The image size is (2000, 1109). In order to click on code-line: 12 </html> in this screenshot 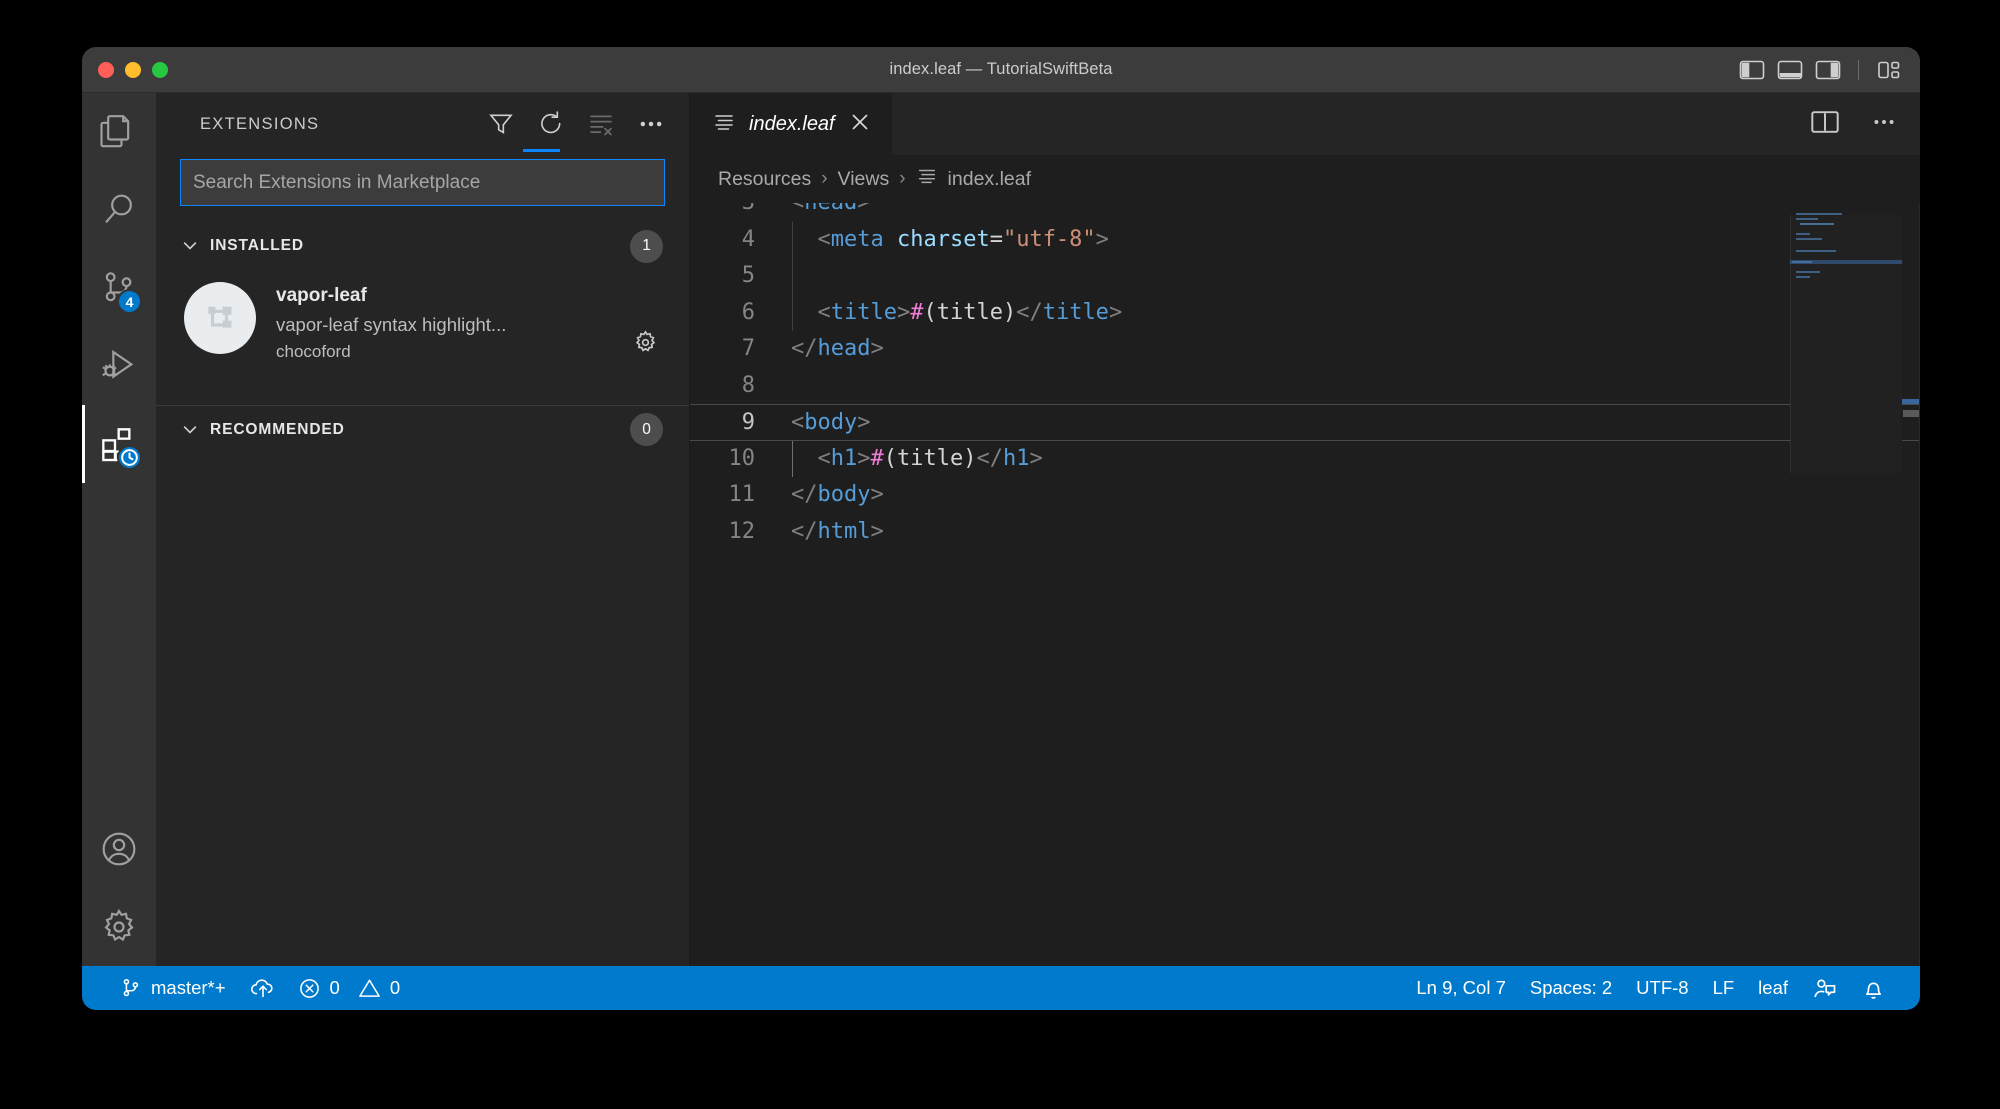, I will do `click(1305, 532)`.